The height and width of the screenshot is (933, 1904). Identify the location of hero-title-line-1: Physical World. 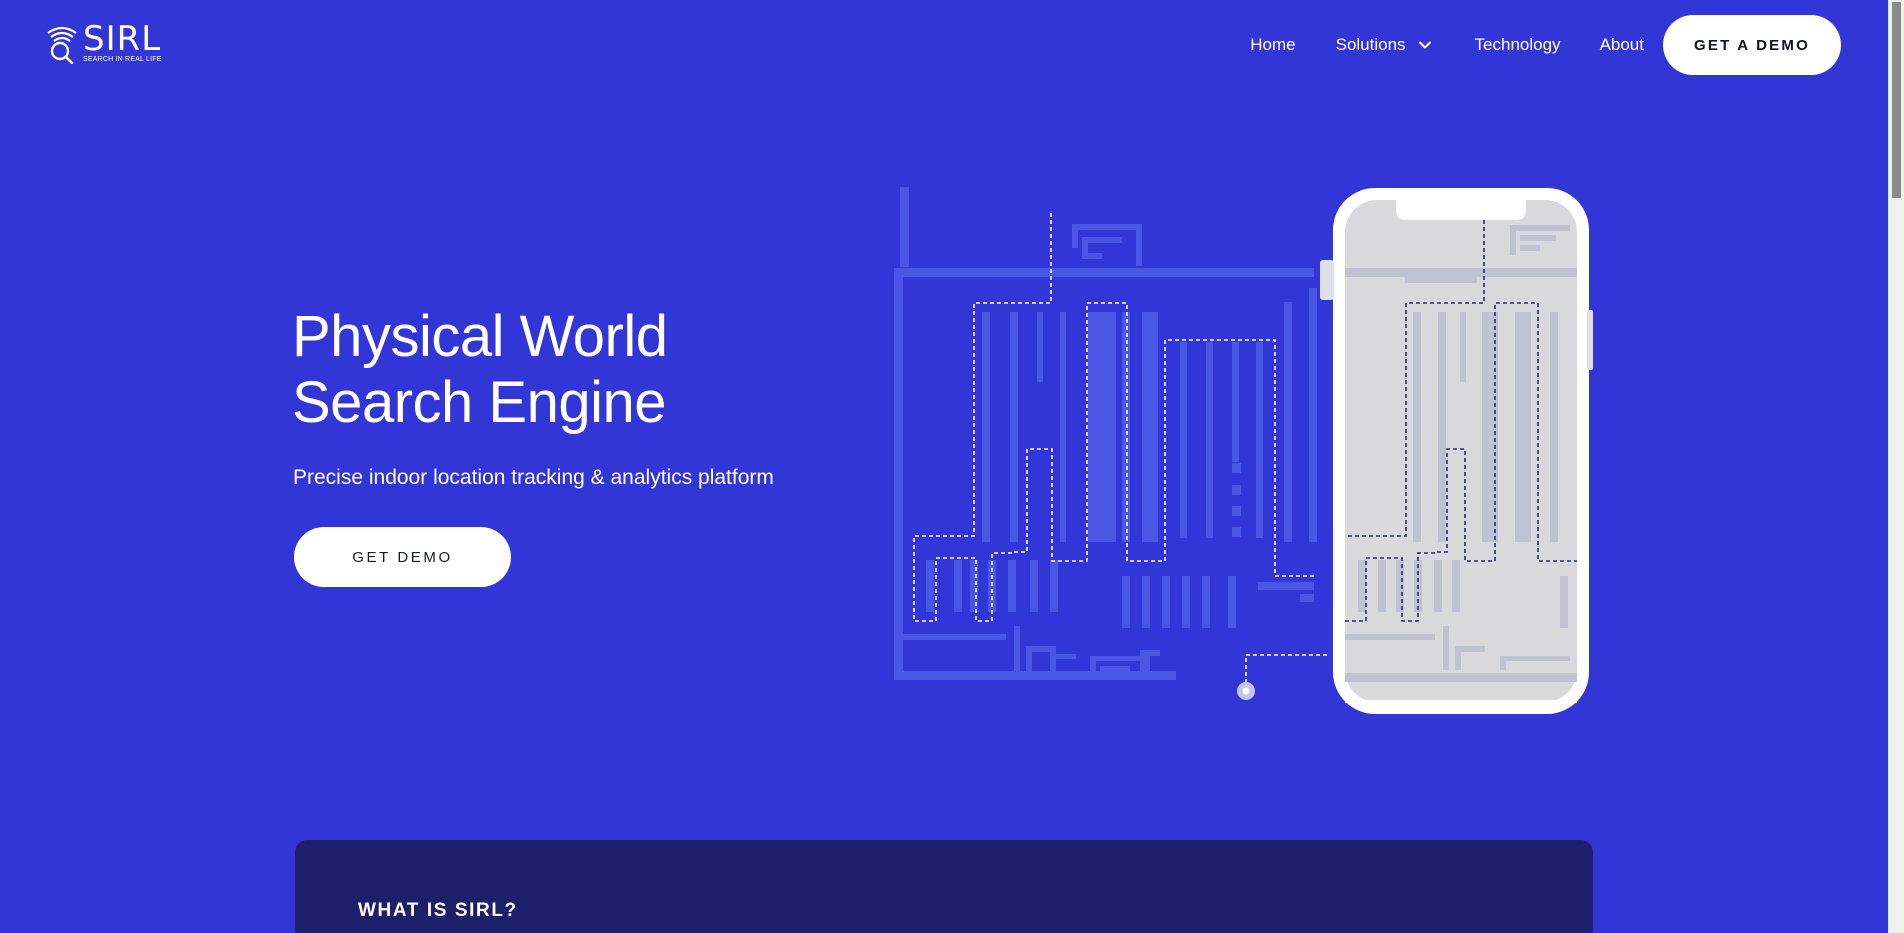
(480, 336).